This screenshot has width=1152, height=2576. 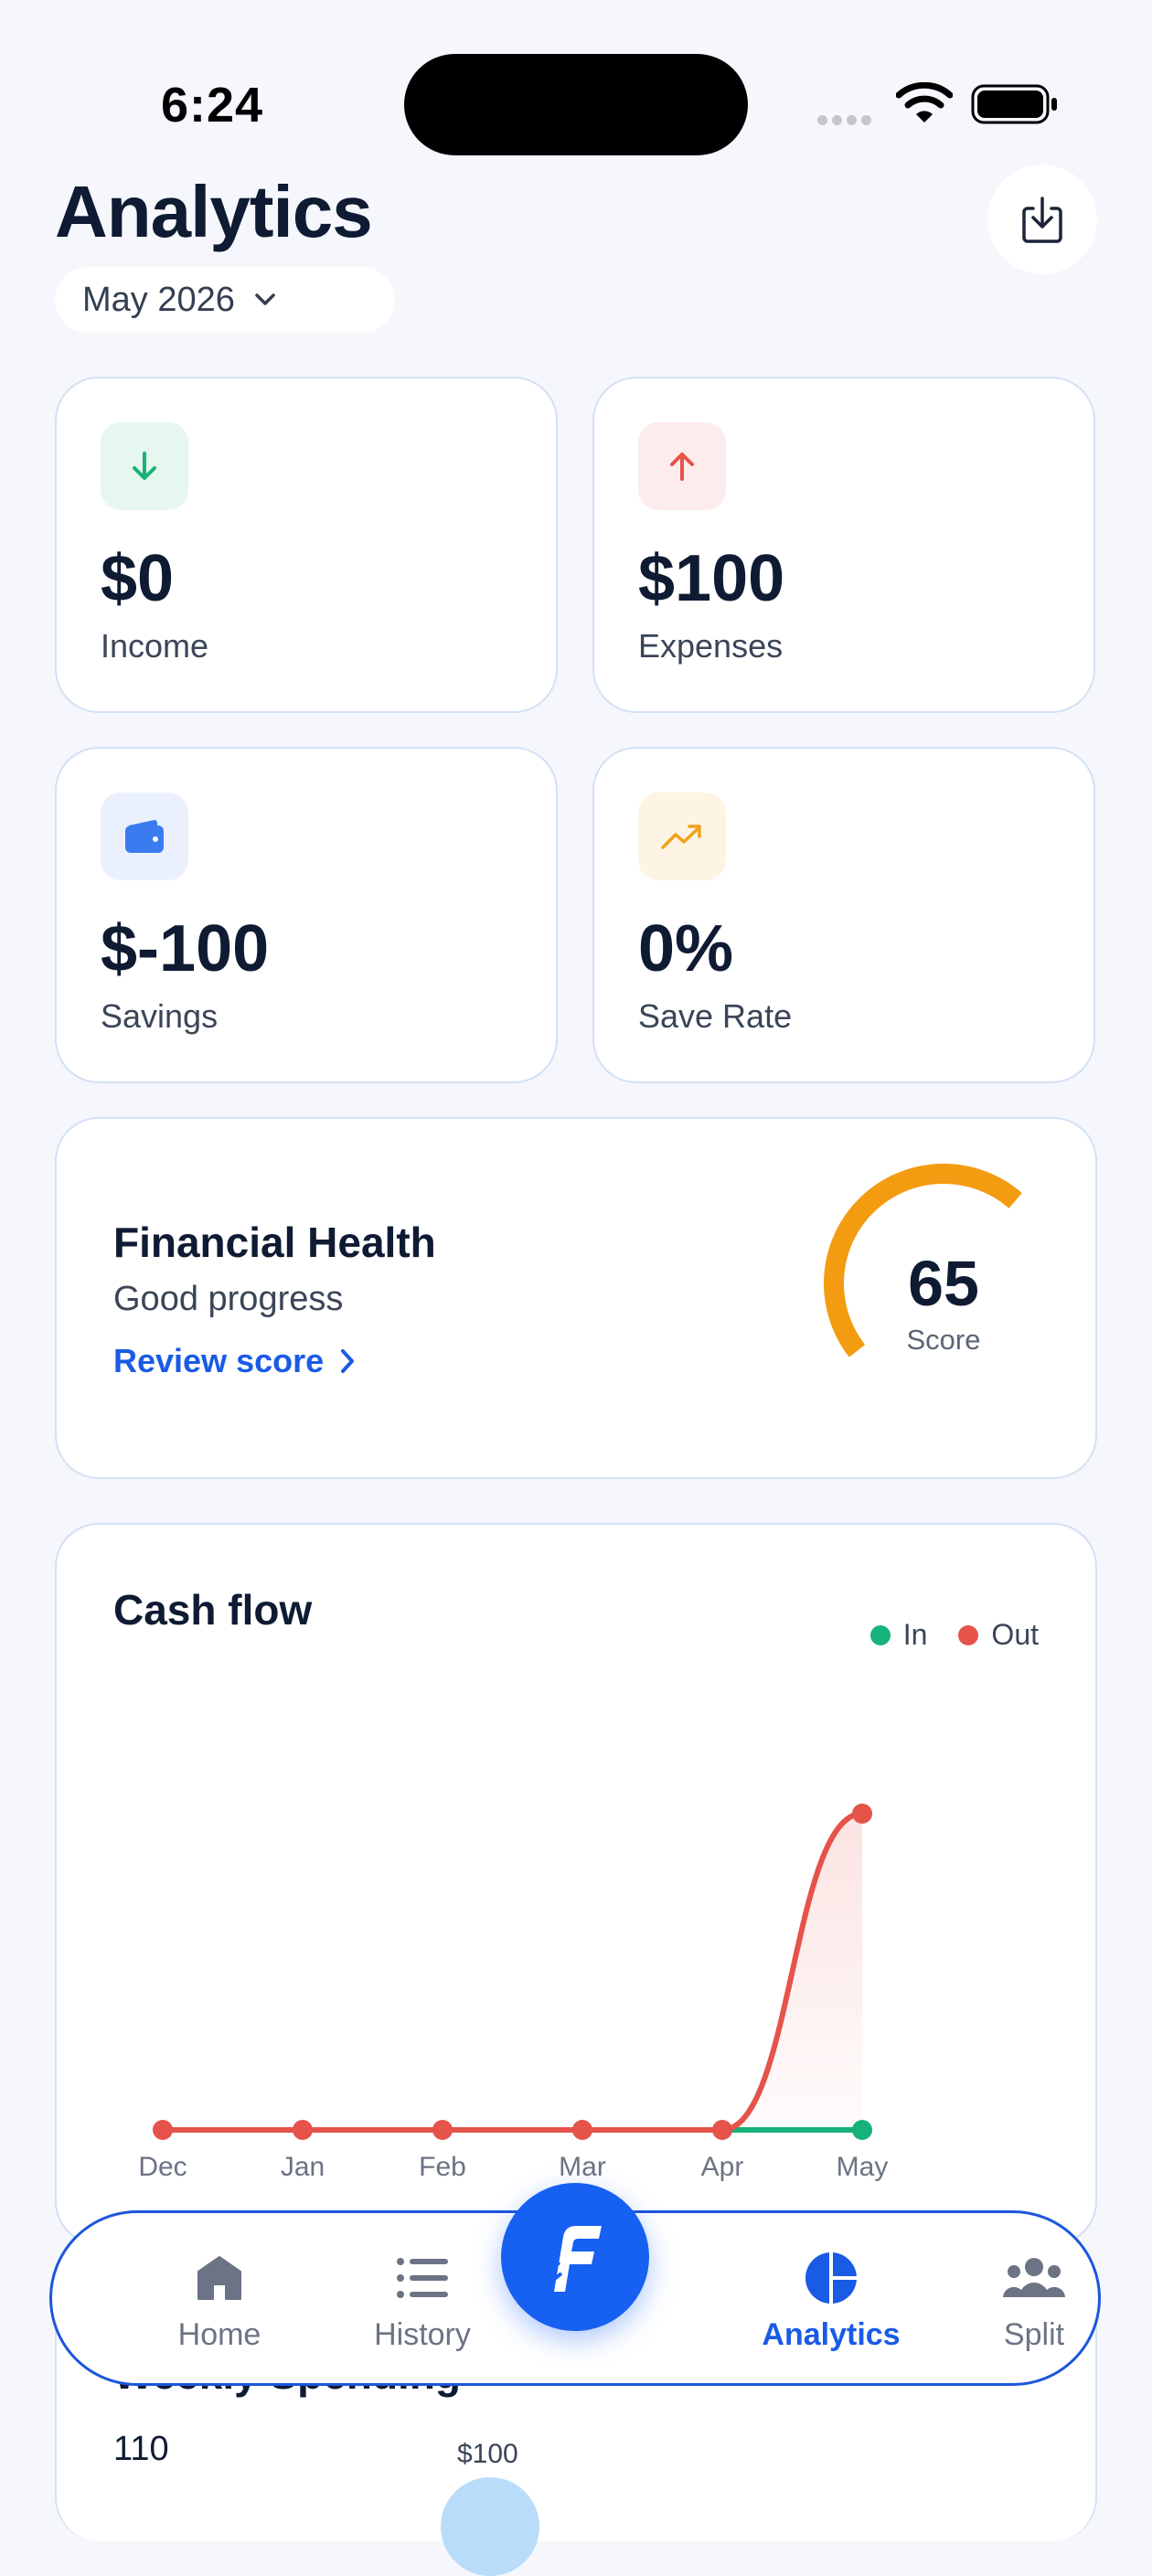 I want to click on month-selector: May 2026, so click(x=225, y=300).